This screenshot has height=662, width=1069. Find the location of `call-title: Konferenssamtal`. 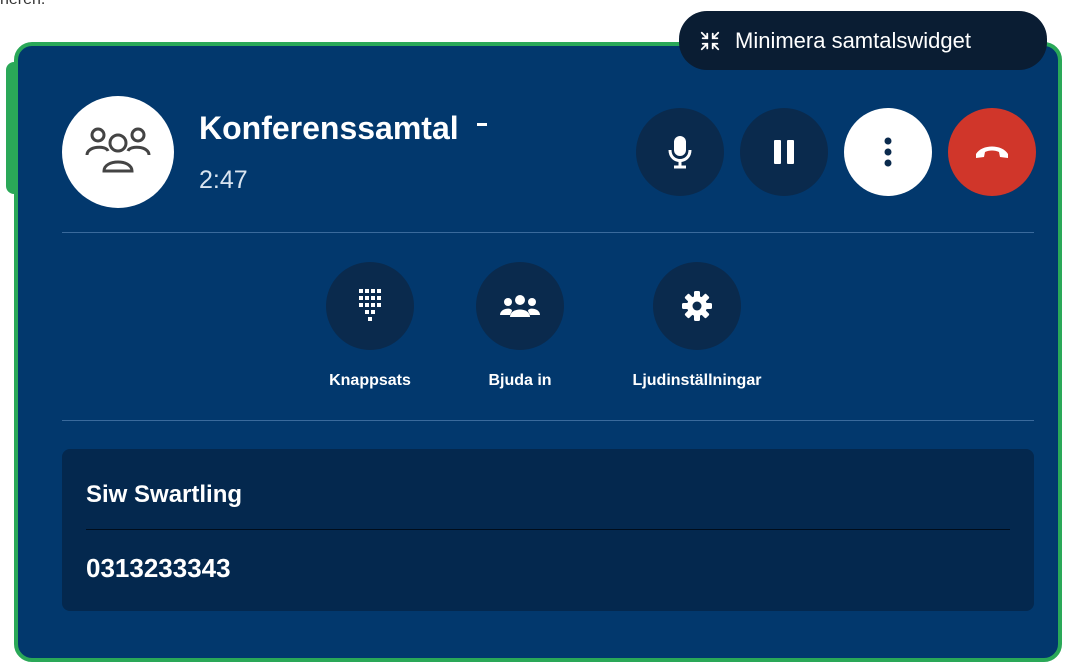

call-title: Konferenssamtal is located at coordinates (343, 128).